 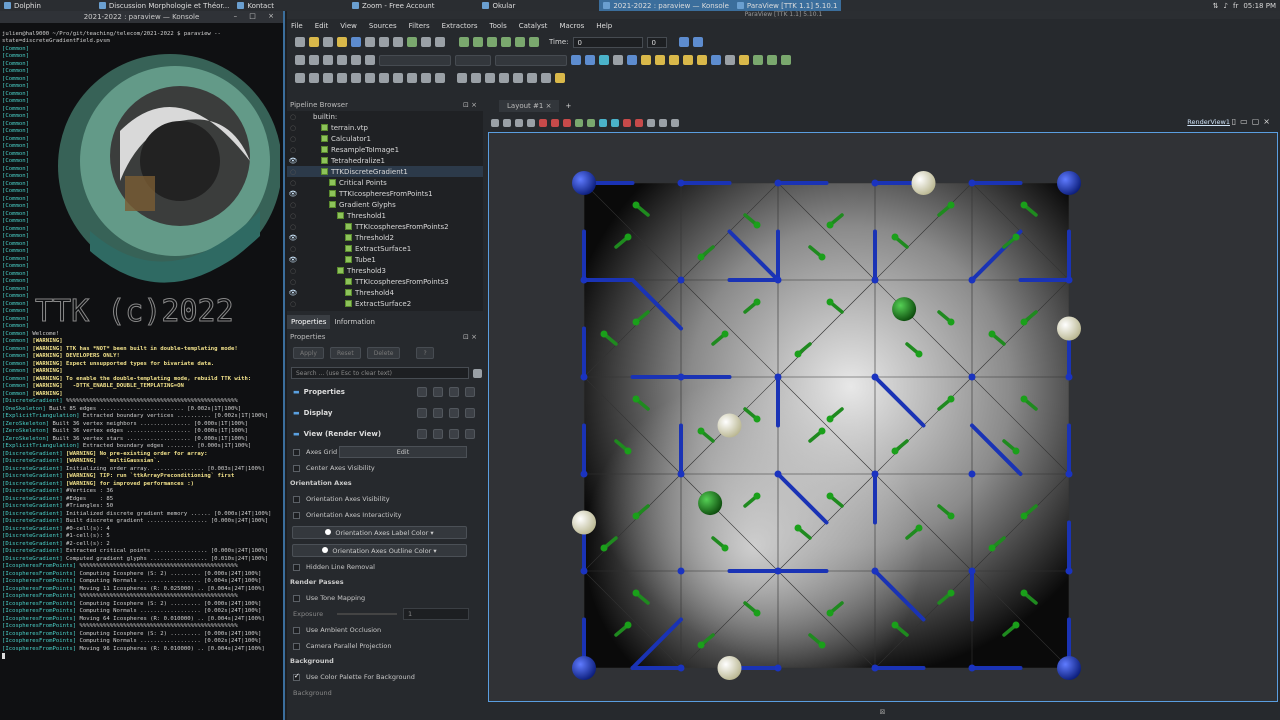 I want to click on help-button: ?, so click(x=425, y=353).